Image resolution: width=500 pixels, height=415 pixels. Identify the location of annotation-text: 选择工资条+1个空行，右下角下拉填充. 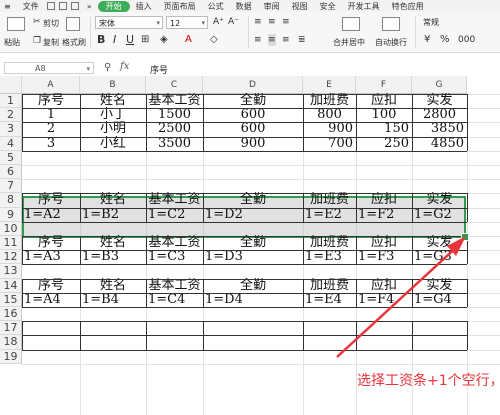
(428, 381).